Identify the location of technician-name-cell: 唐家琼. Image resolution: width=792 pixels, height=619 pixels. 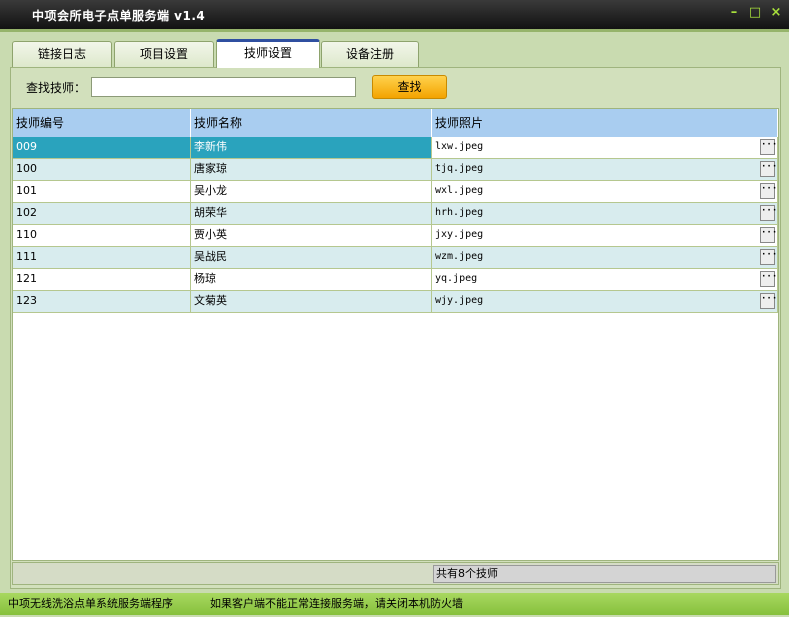
(311, 170).